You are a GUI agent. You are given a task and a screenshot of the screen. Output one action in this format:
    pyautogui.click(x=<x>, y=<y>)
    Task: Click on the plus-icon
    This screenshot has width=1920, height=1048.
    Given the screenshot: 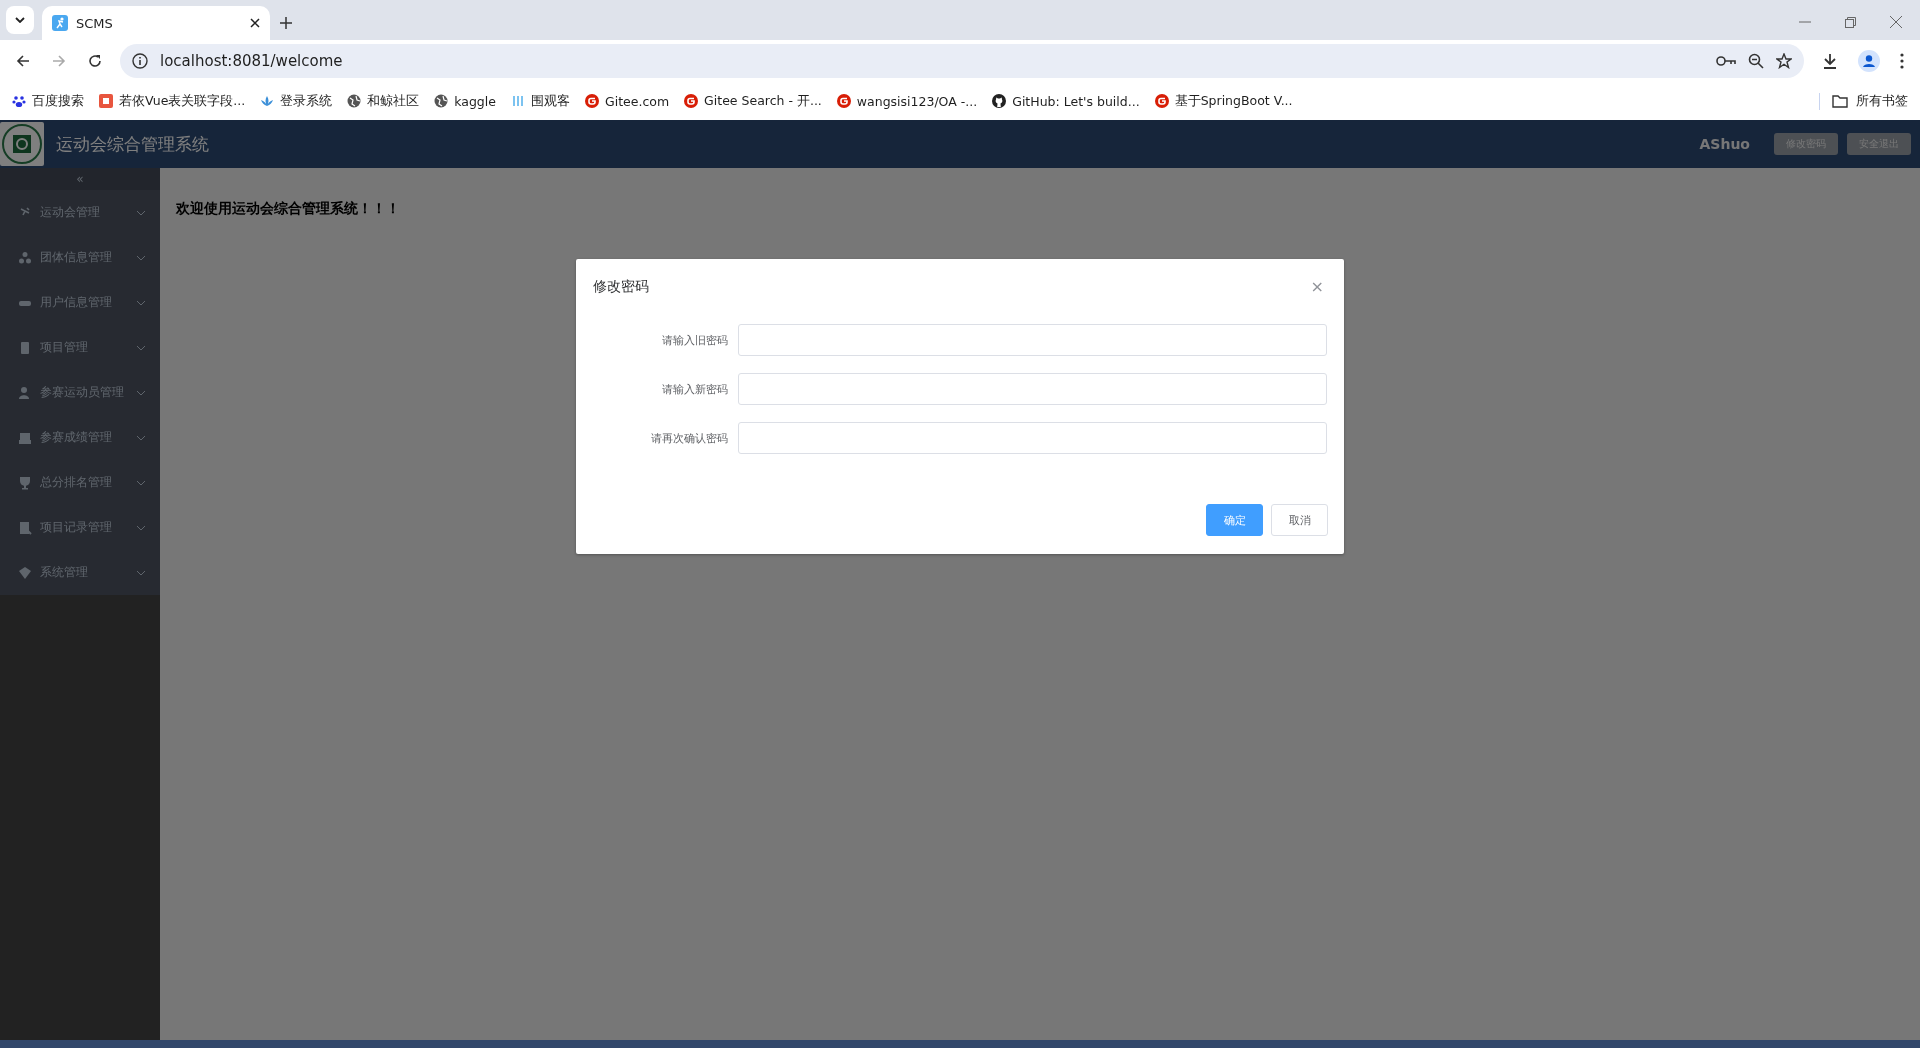 What is the action you would take?
    pyautogui.click(x=286, y=23)
    